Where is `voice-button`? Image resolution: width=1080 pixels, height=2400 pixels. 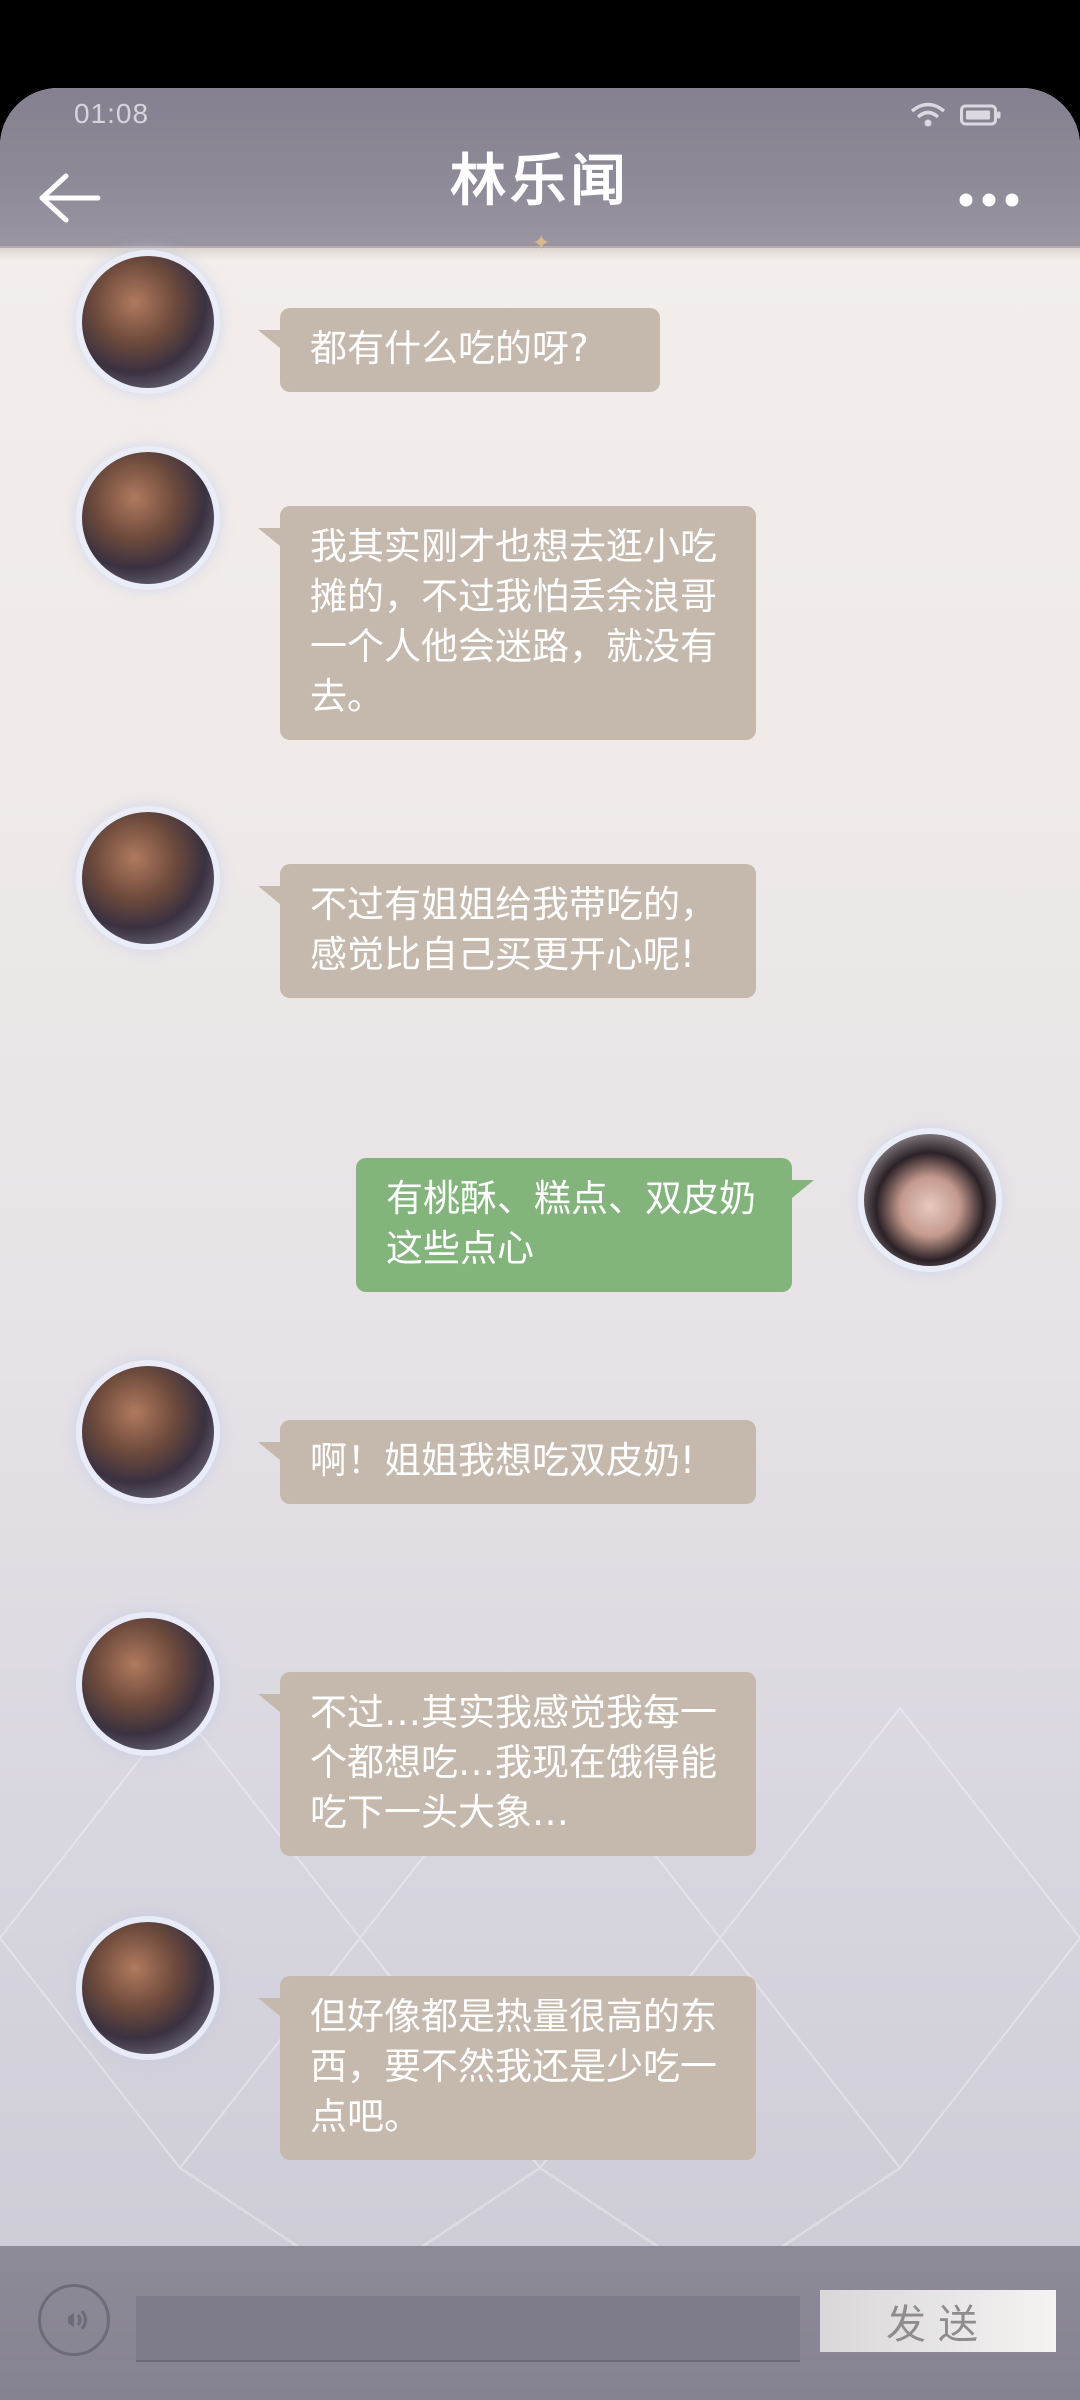 voice-button is located at coordinates (74, 2320).